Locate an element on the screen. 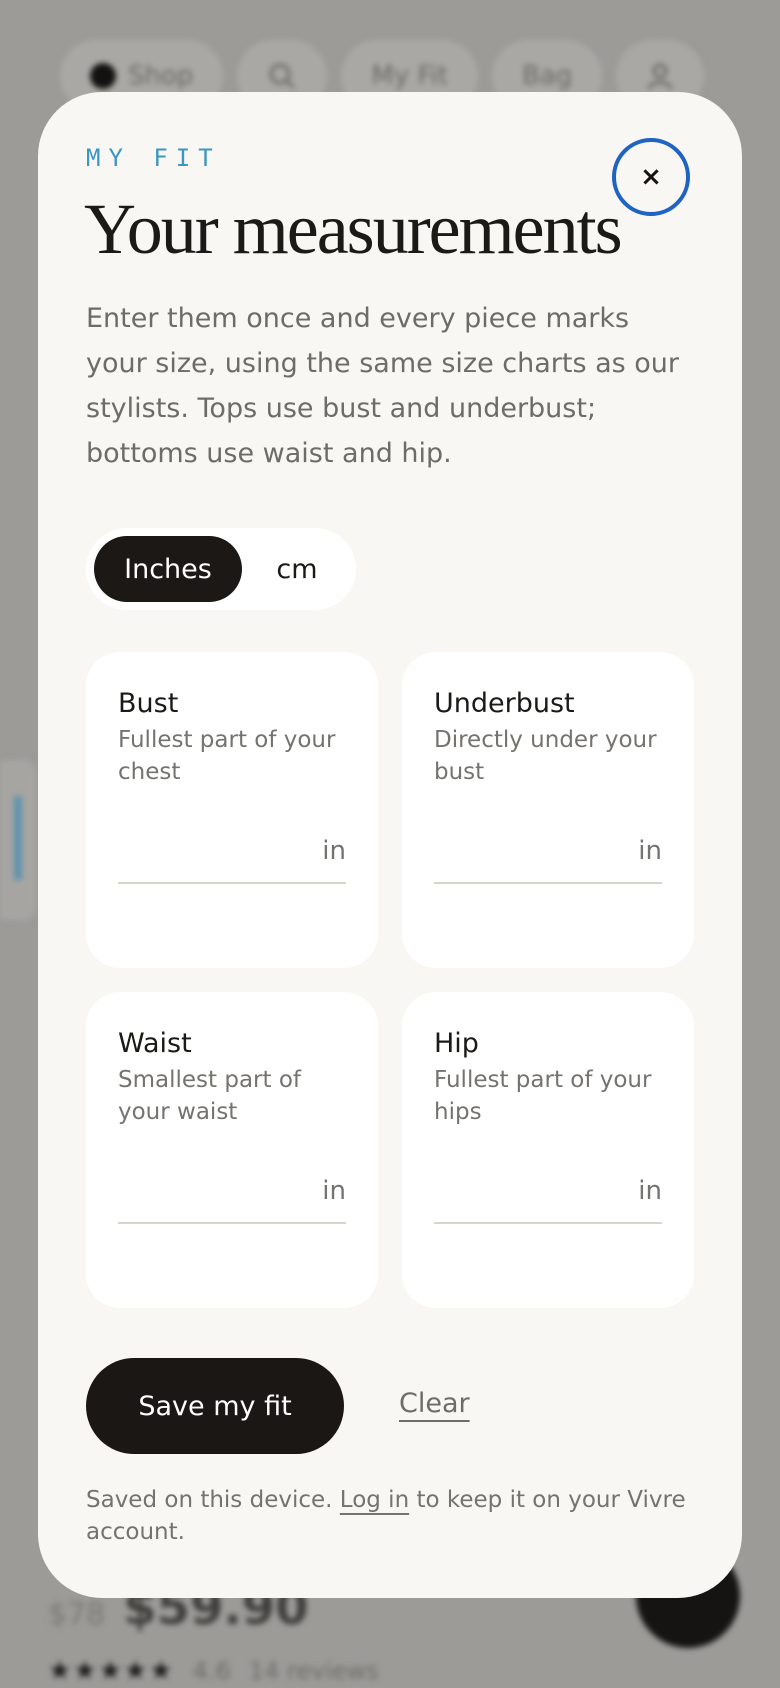 The image size is (780, 1688). unit-toggle: Inches cm is located at coordinates (221, 569).